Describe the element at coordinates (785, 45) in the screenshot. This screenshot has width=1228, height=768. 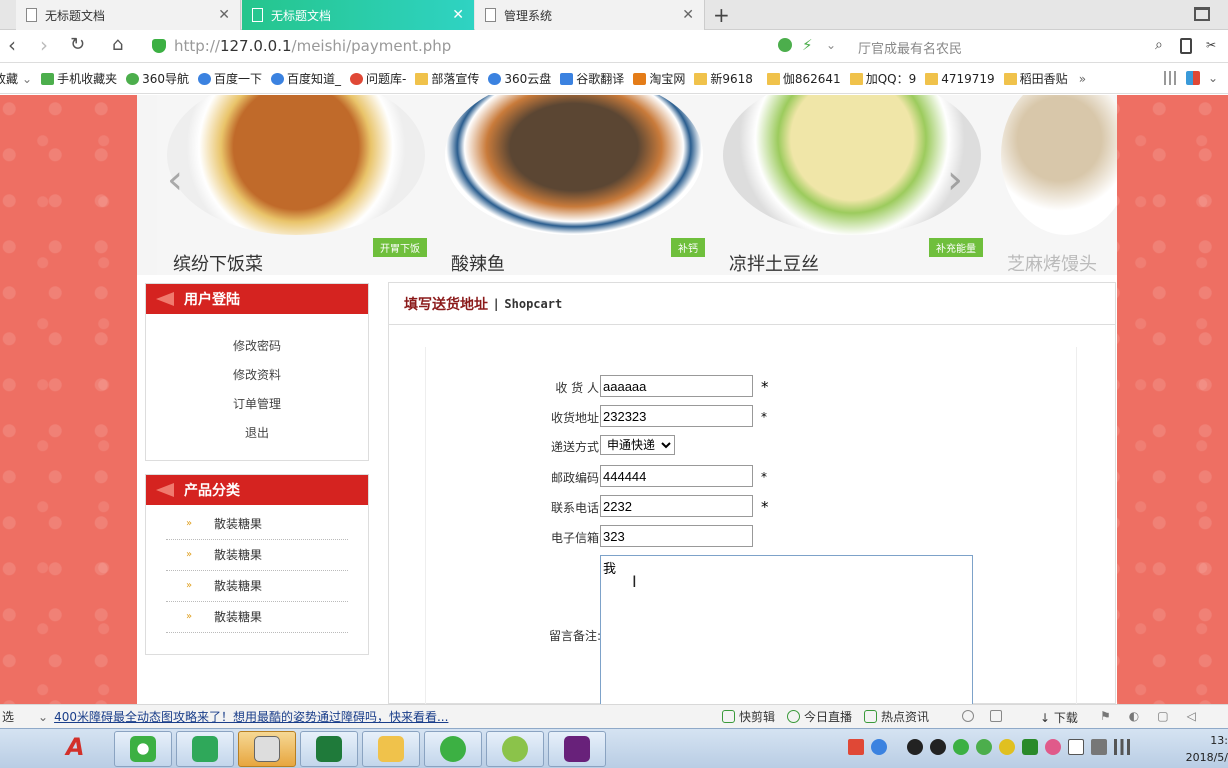
I see `compat-mode-icon` at that location.